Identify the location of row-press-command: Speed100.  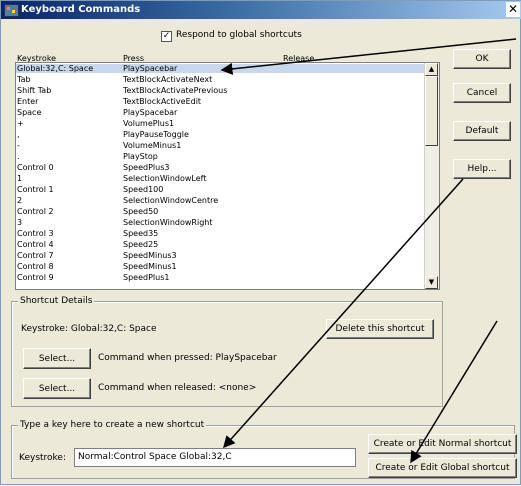
(143, 189).